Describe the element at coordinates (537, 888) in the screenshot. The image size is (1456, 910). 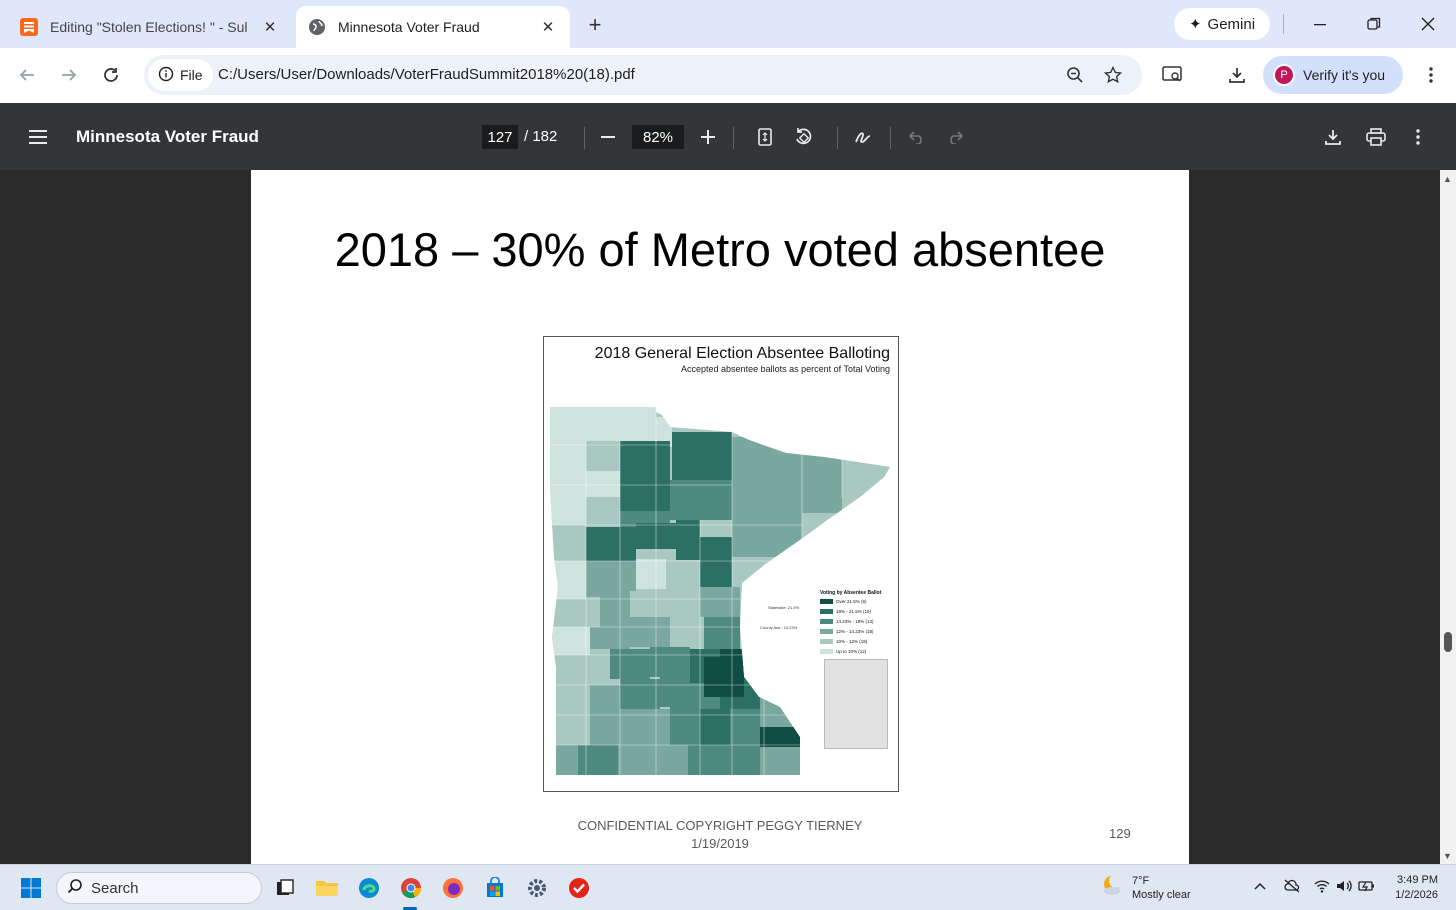
I see `settings-gear-icon` at that location.